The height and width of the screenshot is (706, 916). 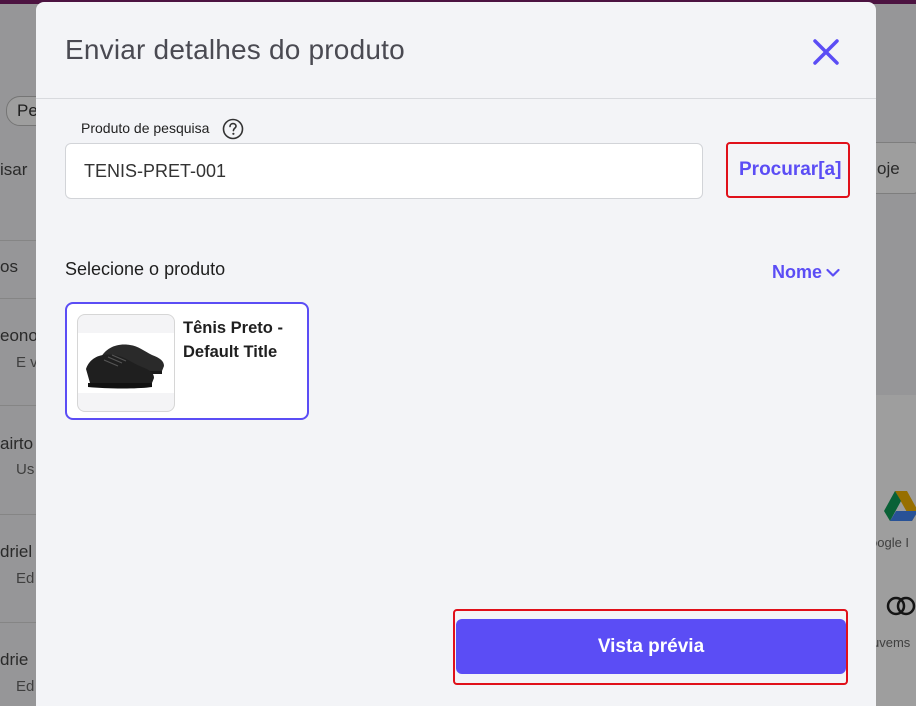 I want to click on modal-title: Enviar detalhes do produto, so click(x=235, y=49).